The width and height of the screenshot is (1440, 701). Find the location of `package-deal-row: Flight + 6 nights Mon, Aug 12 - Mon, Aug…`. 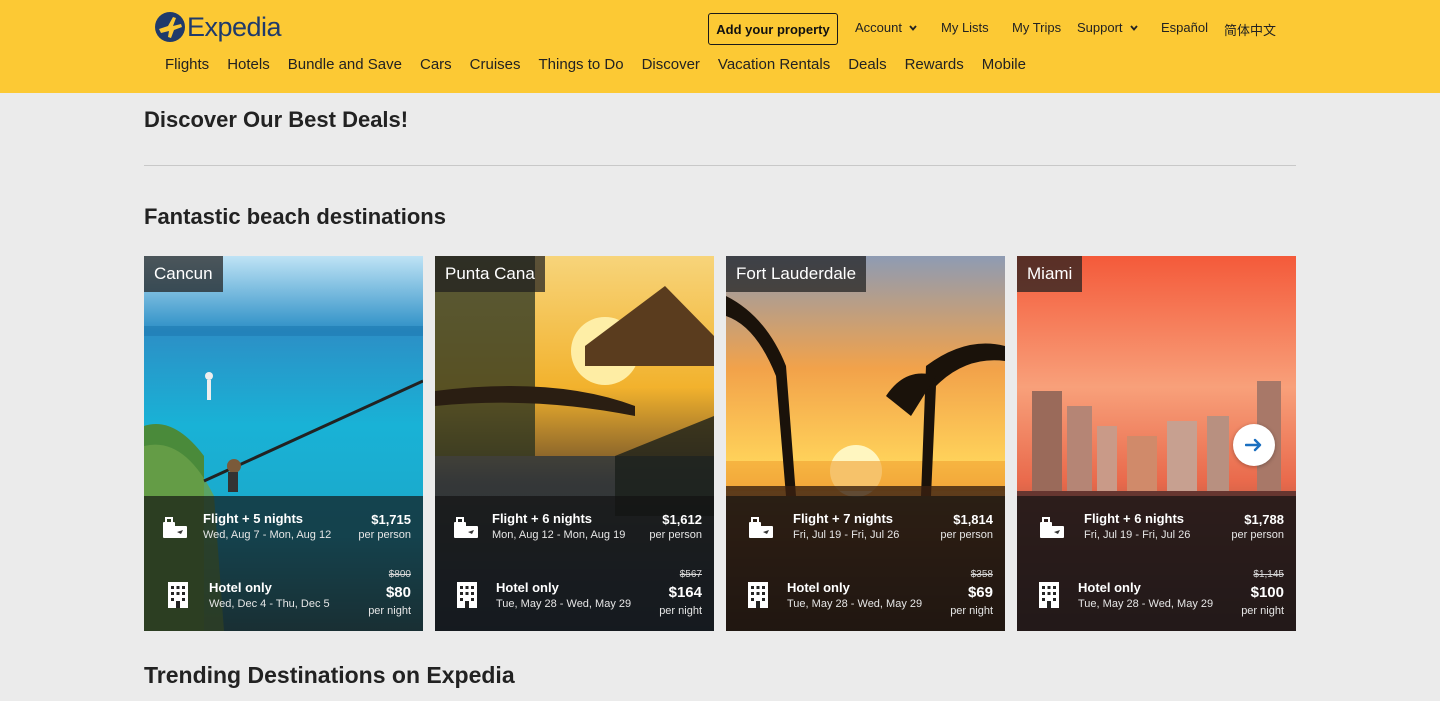

package-deal-row: Flight + 6 nights Mon, Aug 12 - Mon, Aug… is located at coordinates (574, 533).